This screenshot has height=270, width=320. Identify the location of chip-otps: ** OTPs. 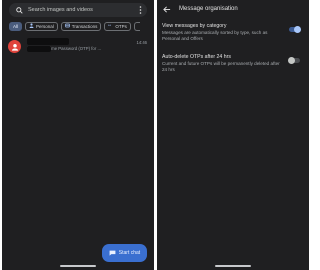
(117, 26).